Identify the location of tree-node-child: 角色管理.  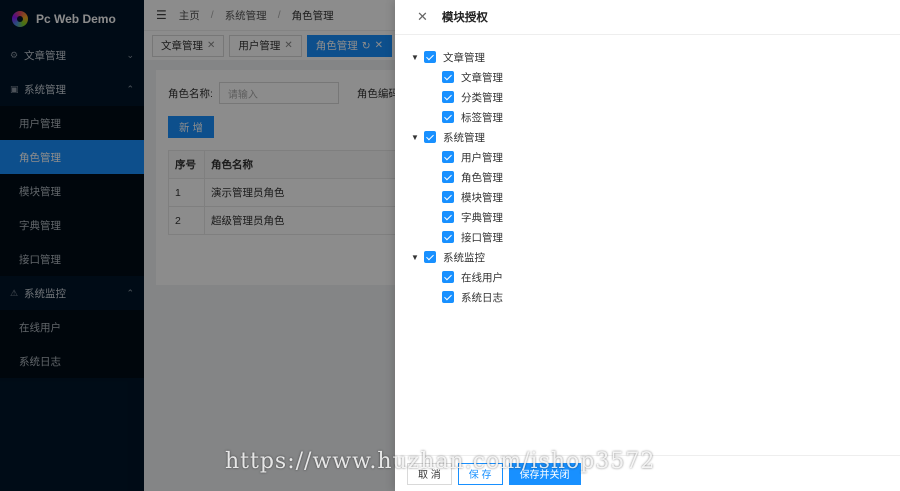
(655, 177).